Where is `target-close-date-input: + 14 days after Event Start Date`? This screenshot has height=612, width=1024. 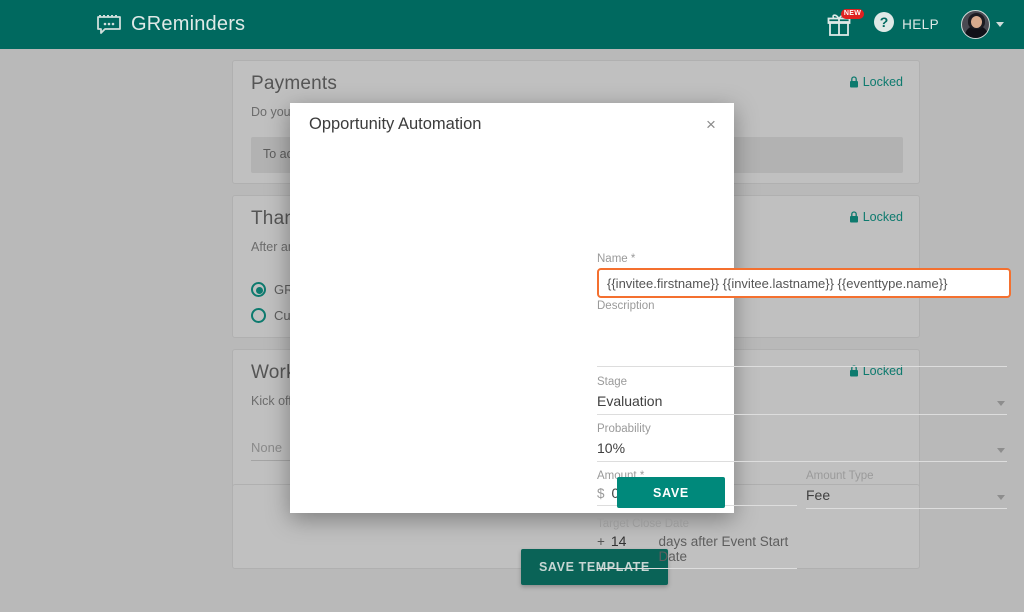
target-close-date-input: + 14 days after Event Start Date is located at coordinates (697, 551).